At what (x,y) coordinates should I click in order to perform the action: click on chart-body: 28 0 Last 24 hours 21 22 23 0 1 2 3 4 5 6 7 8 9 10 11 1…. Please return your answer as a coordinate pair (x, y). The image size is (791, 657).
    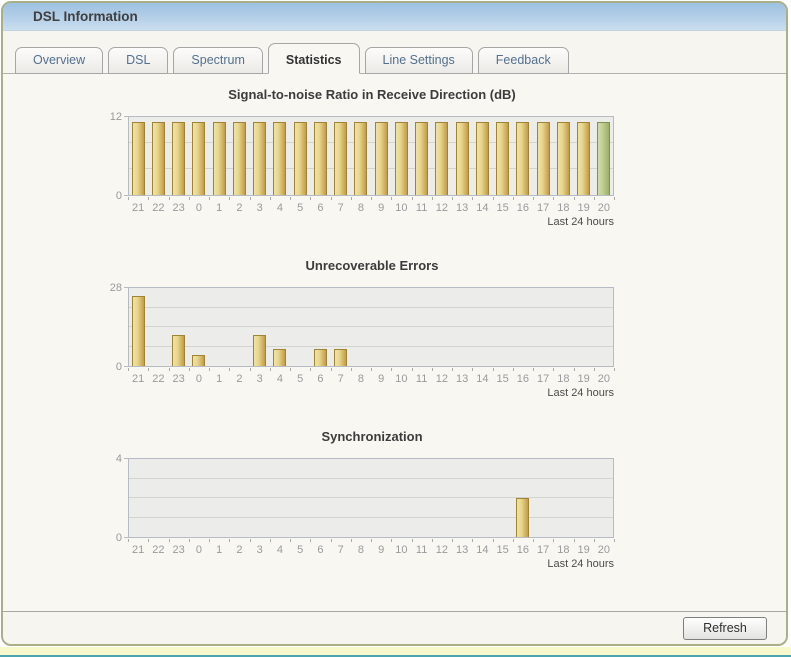
    Looking at the image, I should click on (363, 340).